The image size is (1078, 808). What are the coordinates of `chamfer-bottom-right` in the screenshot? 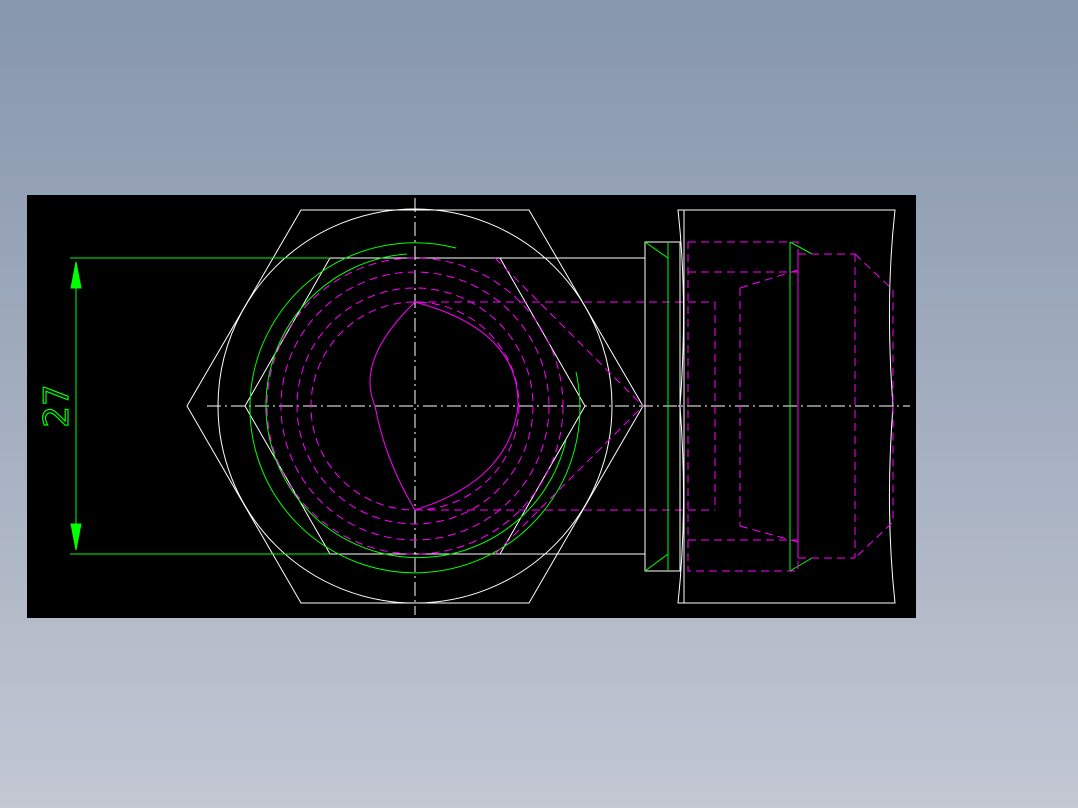 It's located at (801, 564).